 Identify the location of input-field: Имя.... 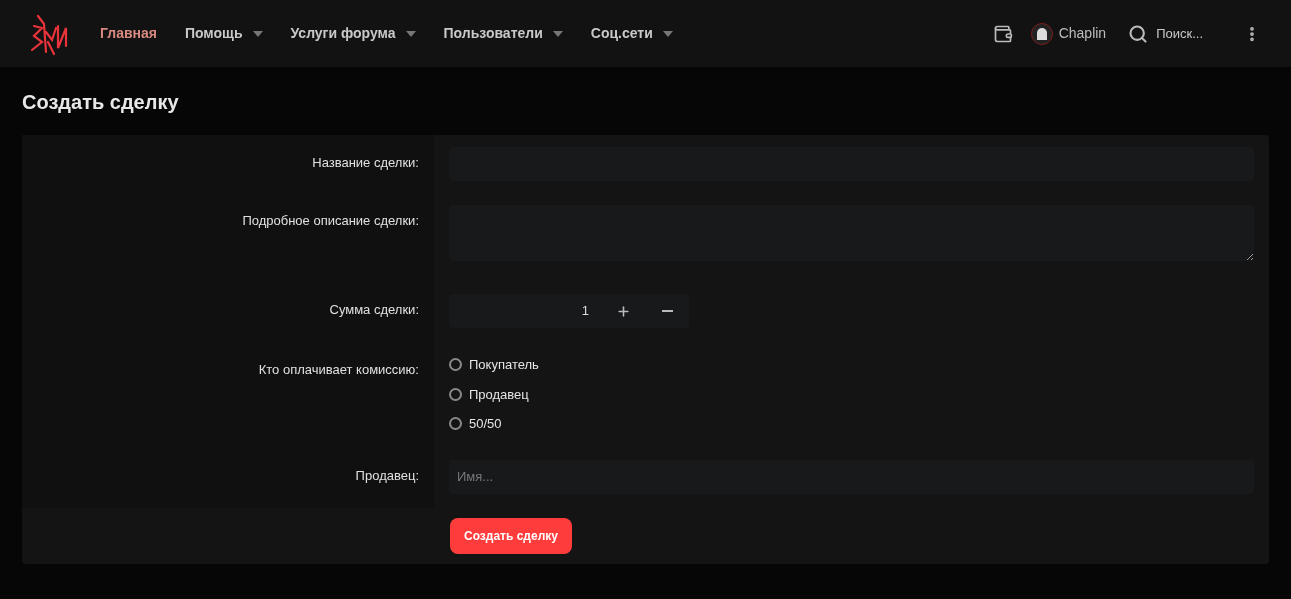
(851, 476).